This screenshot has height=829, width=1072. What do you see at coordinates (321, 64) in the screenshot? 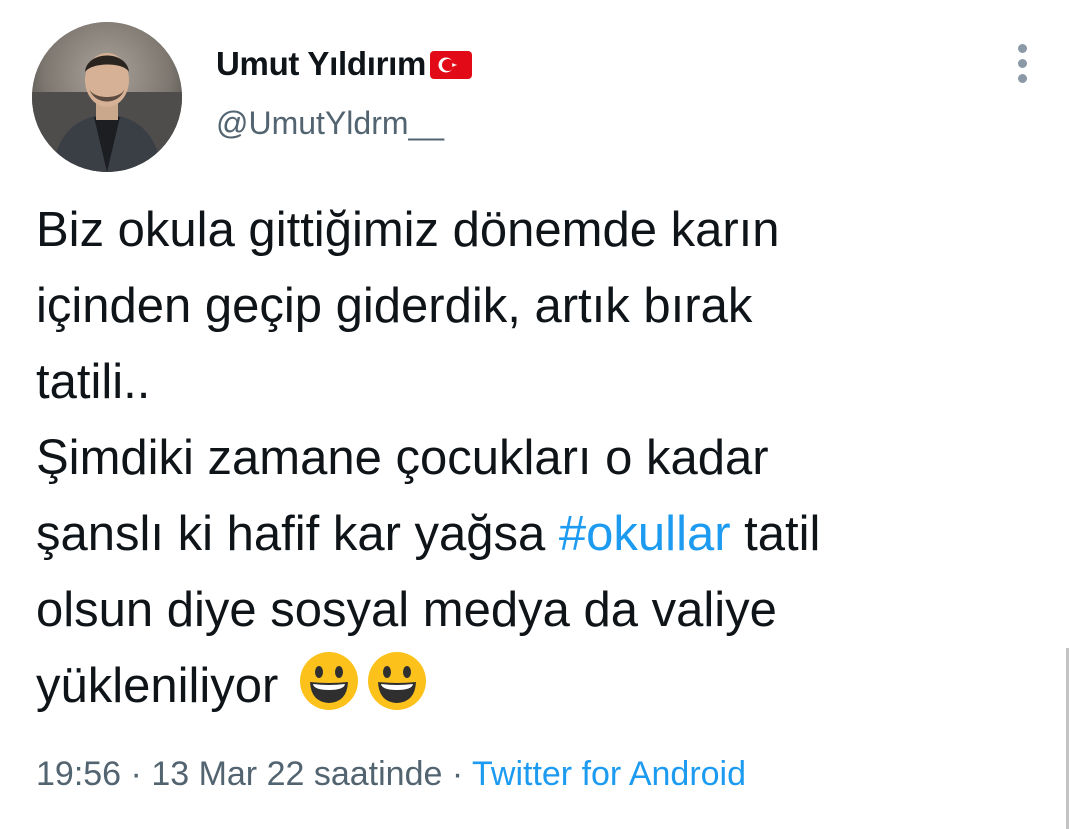
I see `author-display-name: Umut Yıldırım` at bounding box center [321, 64].